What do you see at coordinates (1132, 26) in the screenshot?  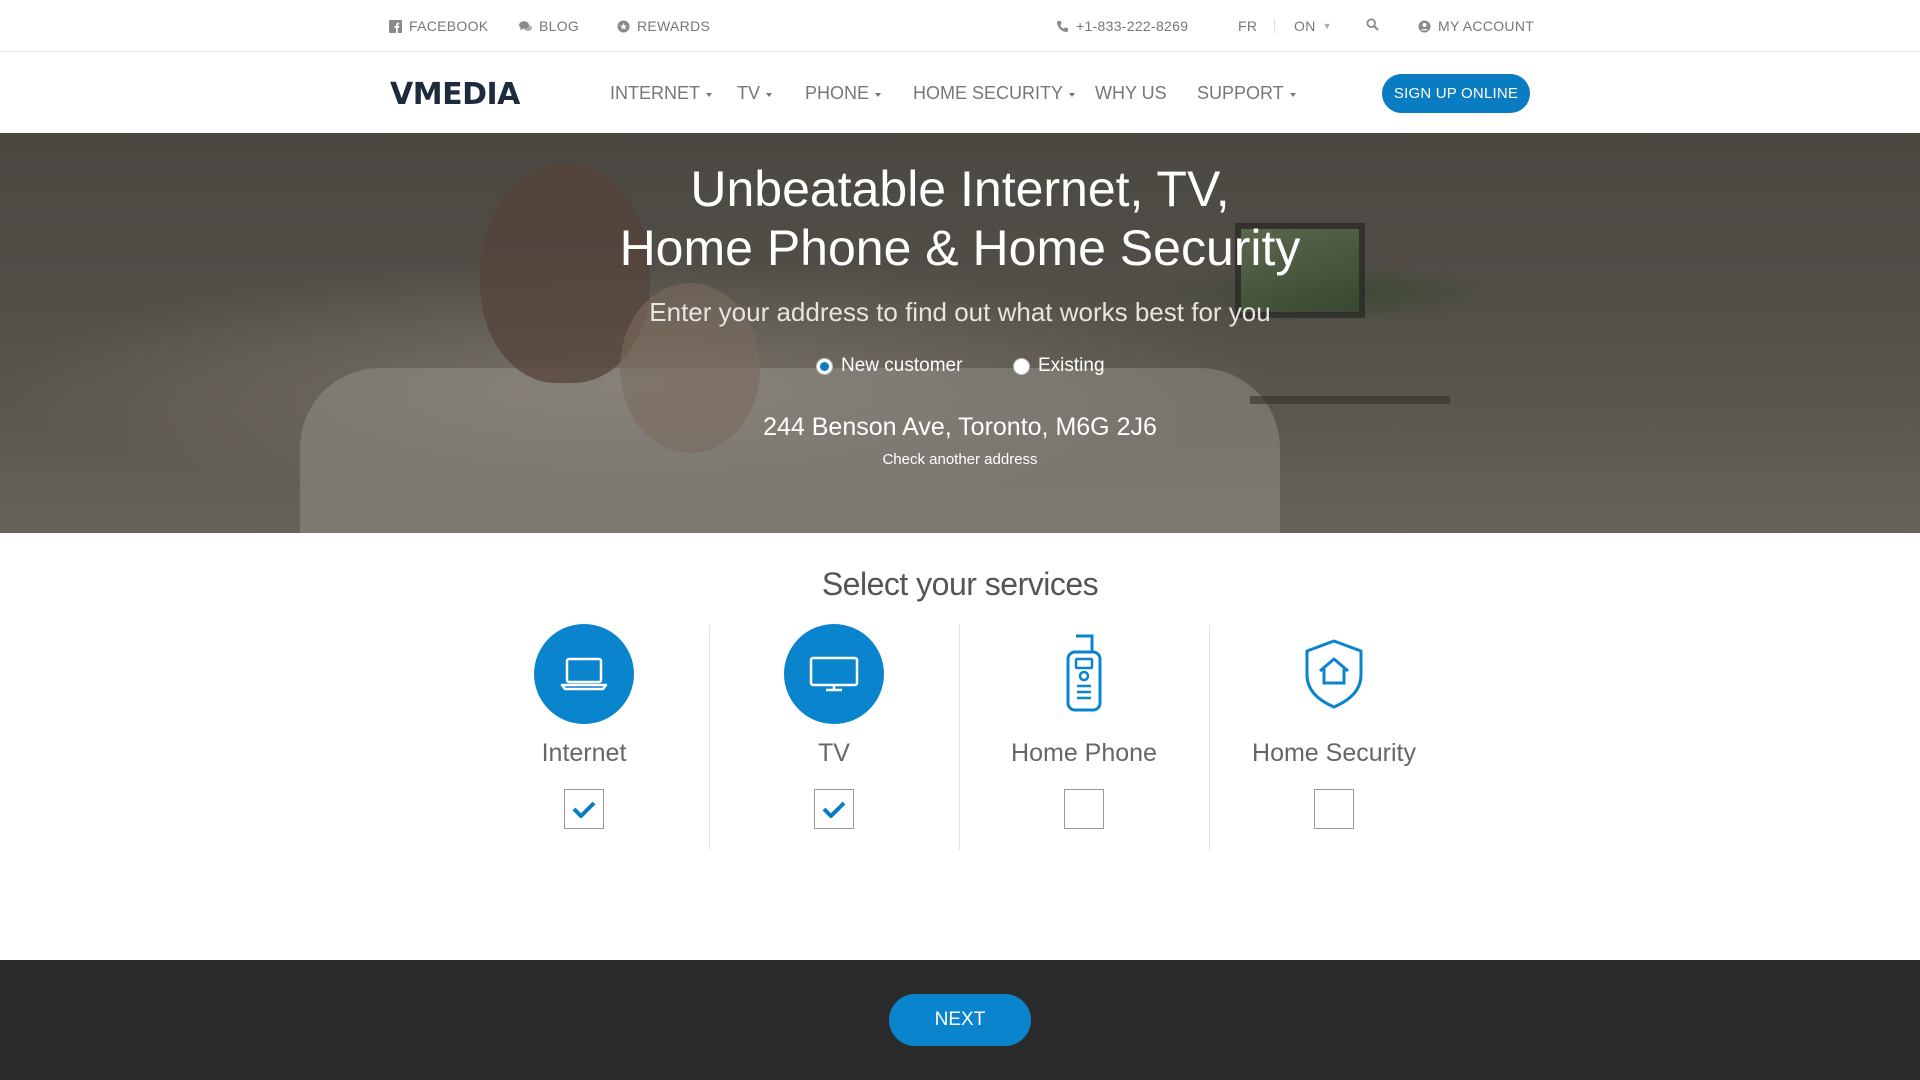 I see `phone-number: +1-833-222-8269` at bounding box center [1132, 26].